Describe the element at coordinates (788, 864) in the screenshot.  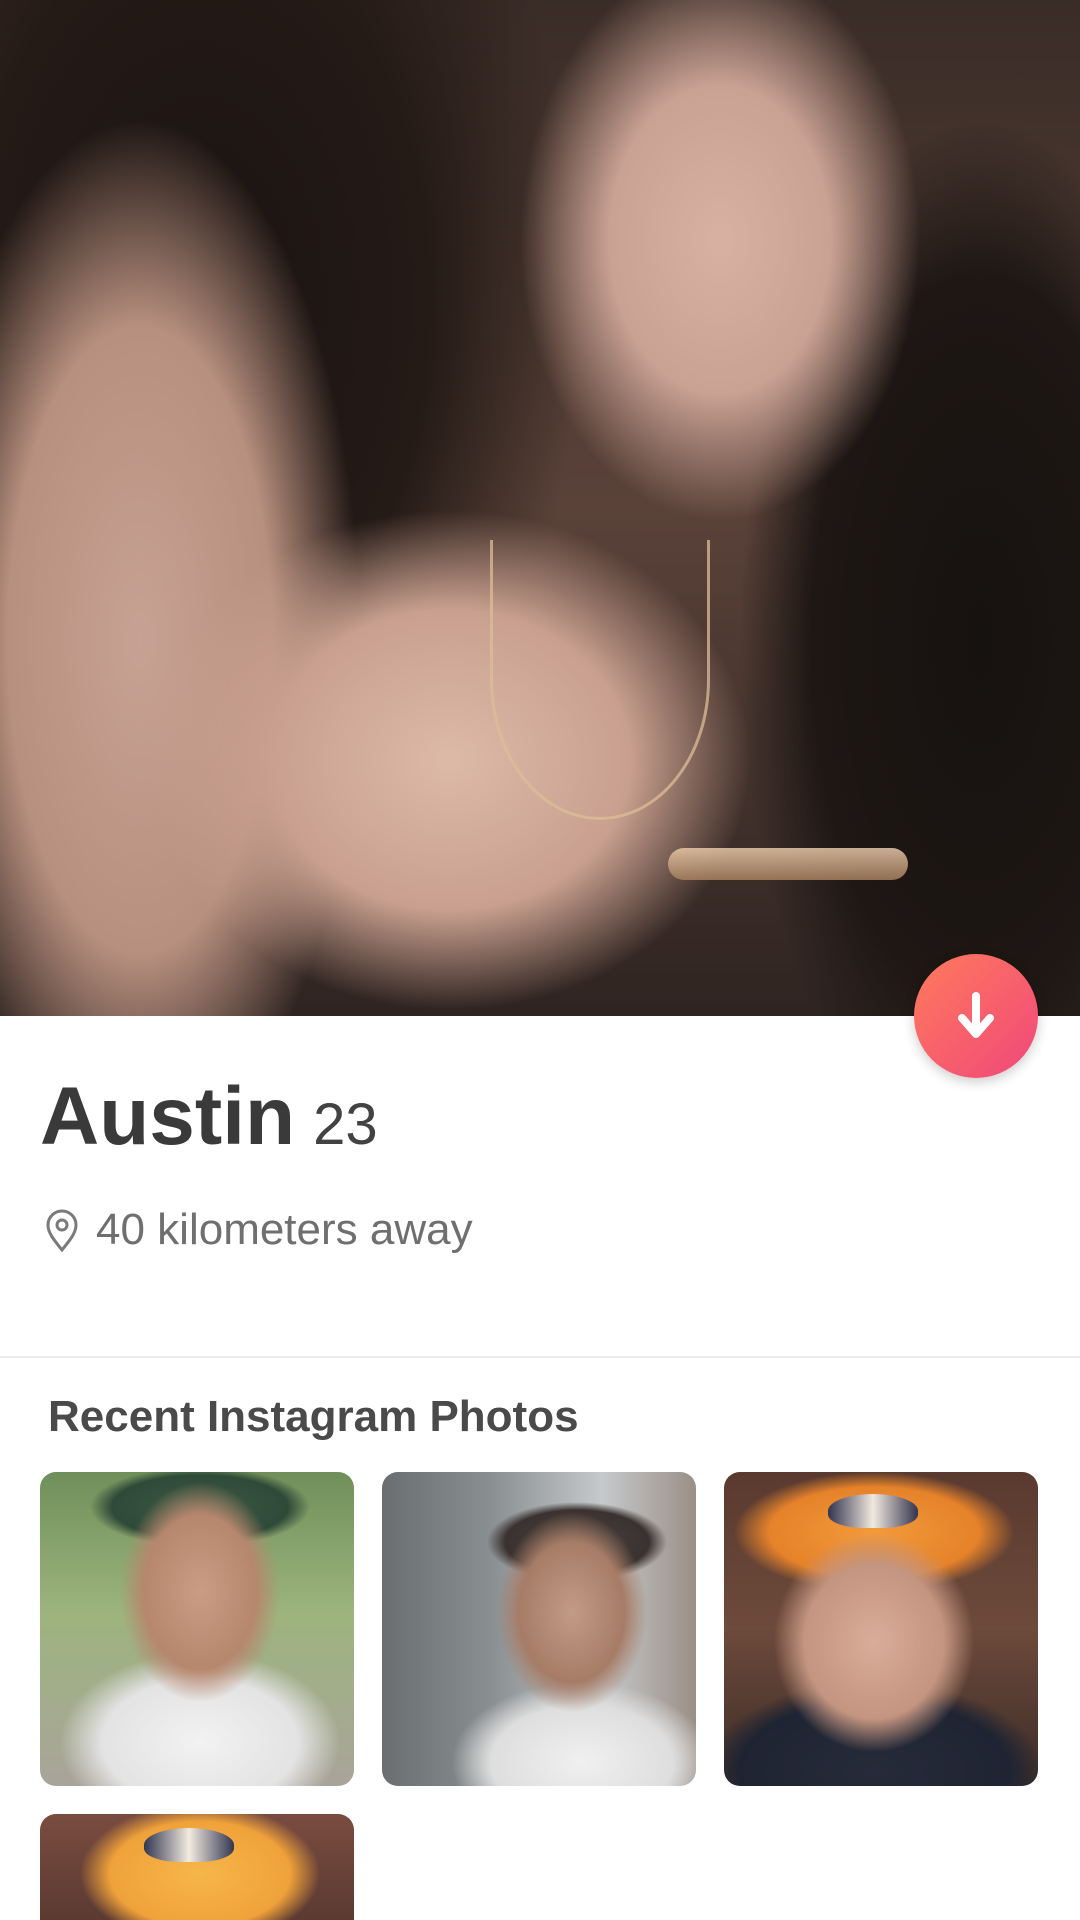
I see `bracelet-detail` at that location.